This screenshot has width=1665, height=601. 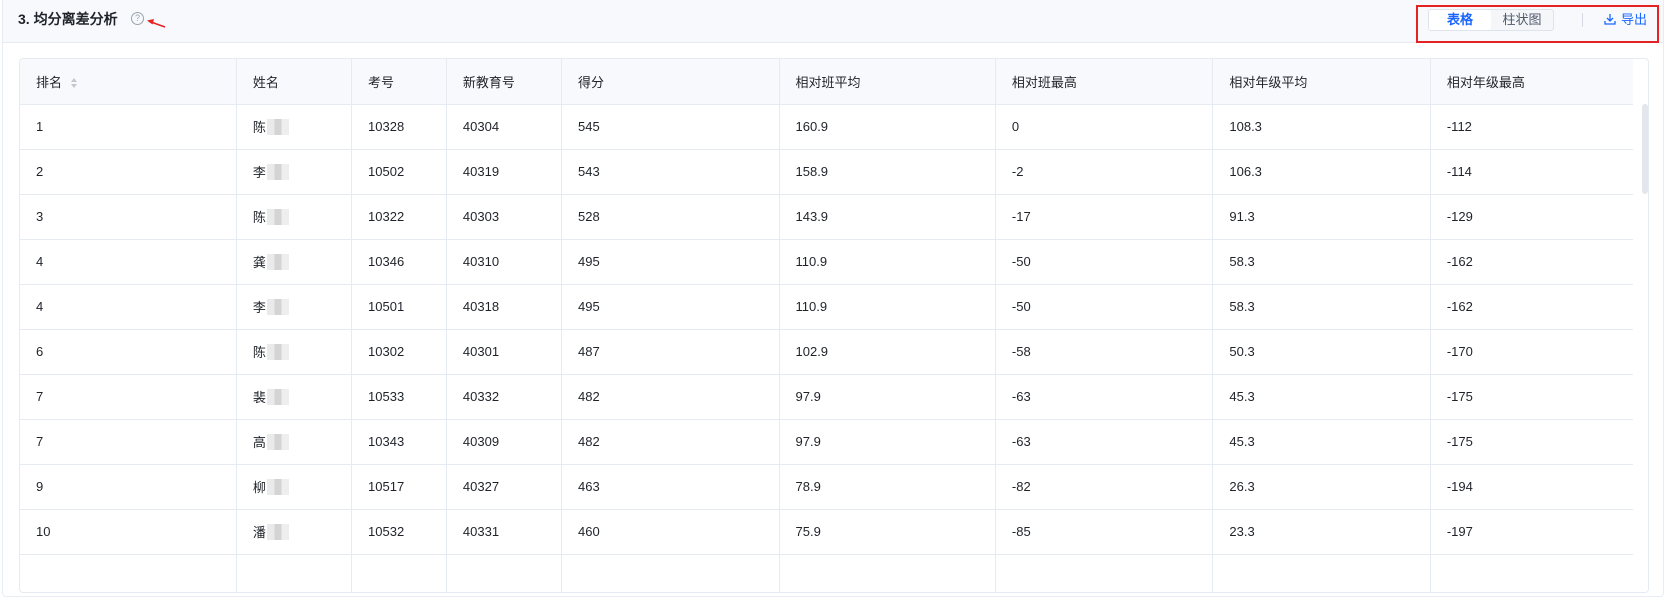 I want to click on column-header-rel-class-max: 相对班最高, so click(x=1104, y=82).